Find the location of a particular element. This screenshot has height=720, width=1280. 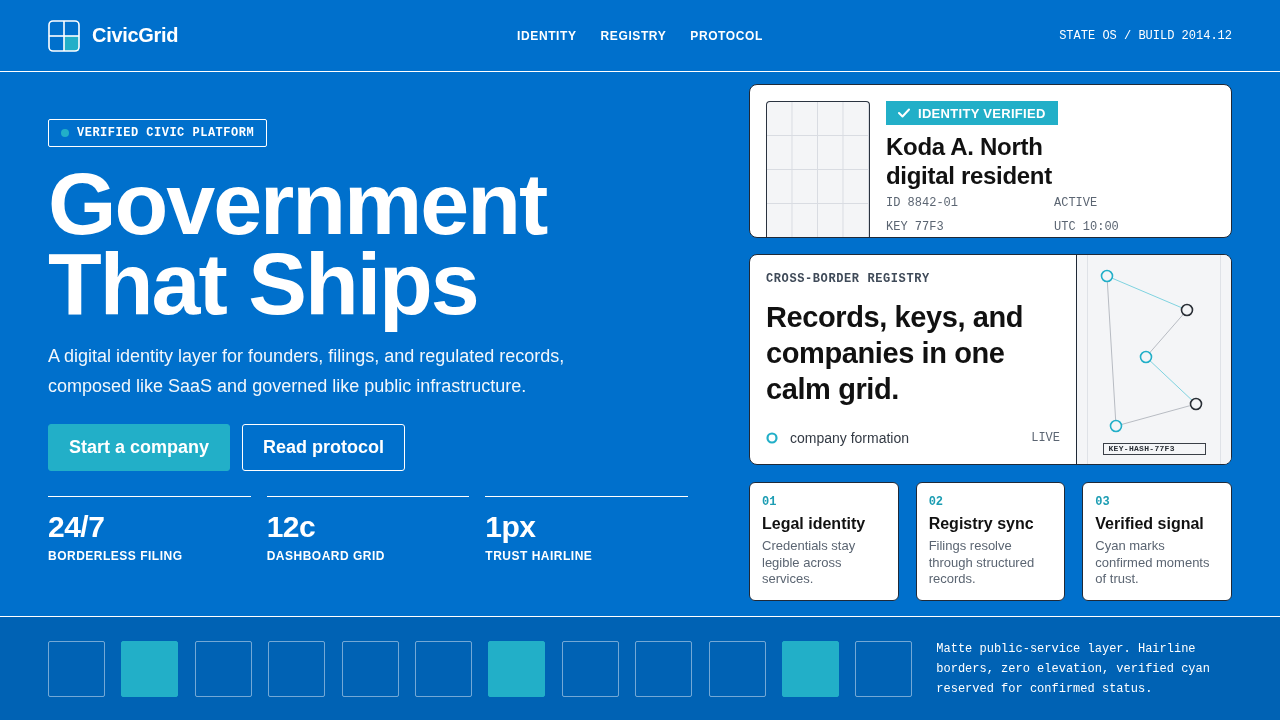

id-detail: UTC 10:00 is located at coordinates (1086, 227).